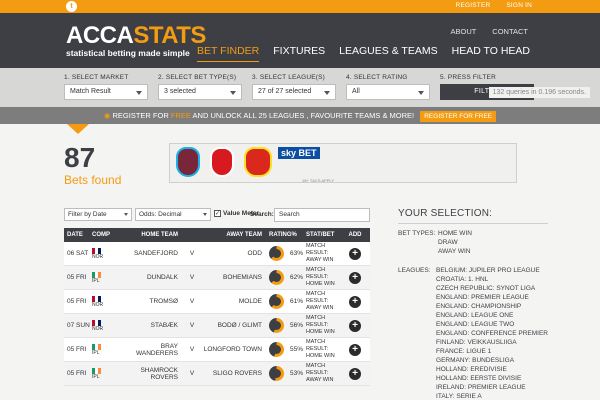  I want to click on register-free-button: REGISTER FOR FREE, so click(458, 116).